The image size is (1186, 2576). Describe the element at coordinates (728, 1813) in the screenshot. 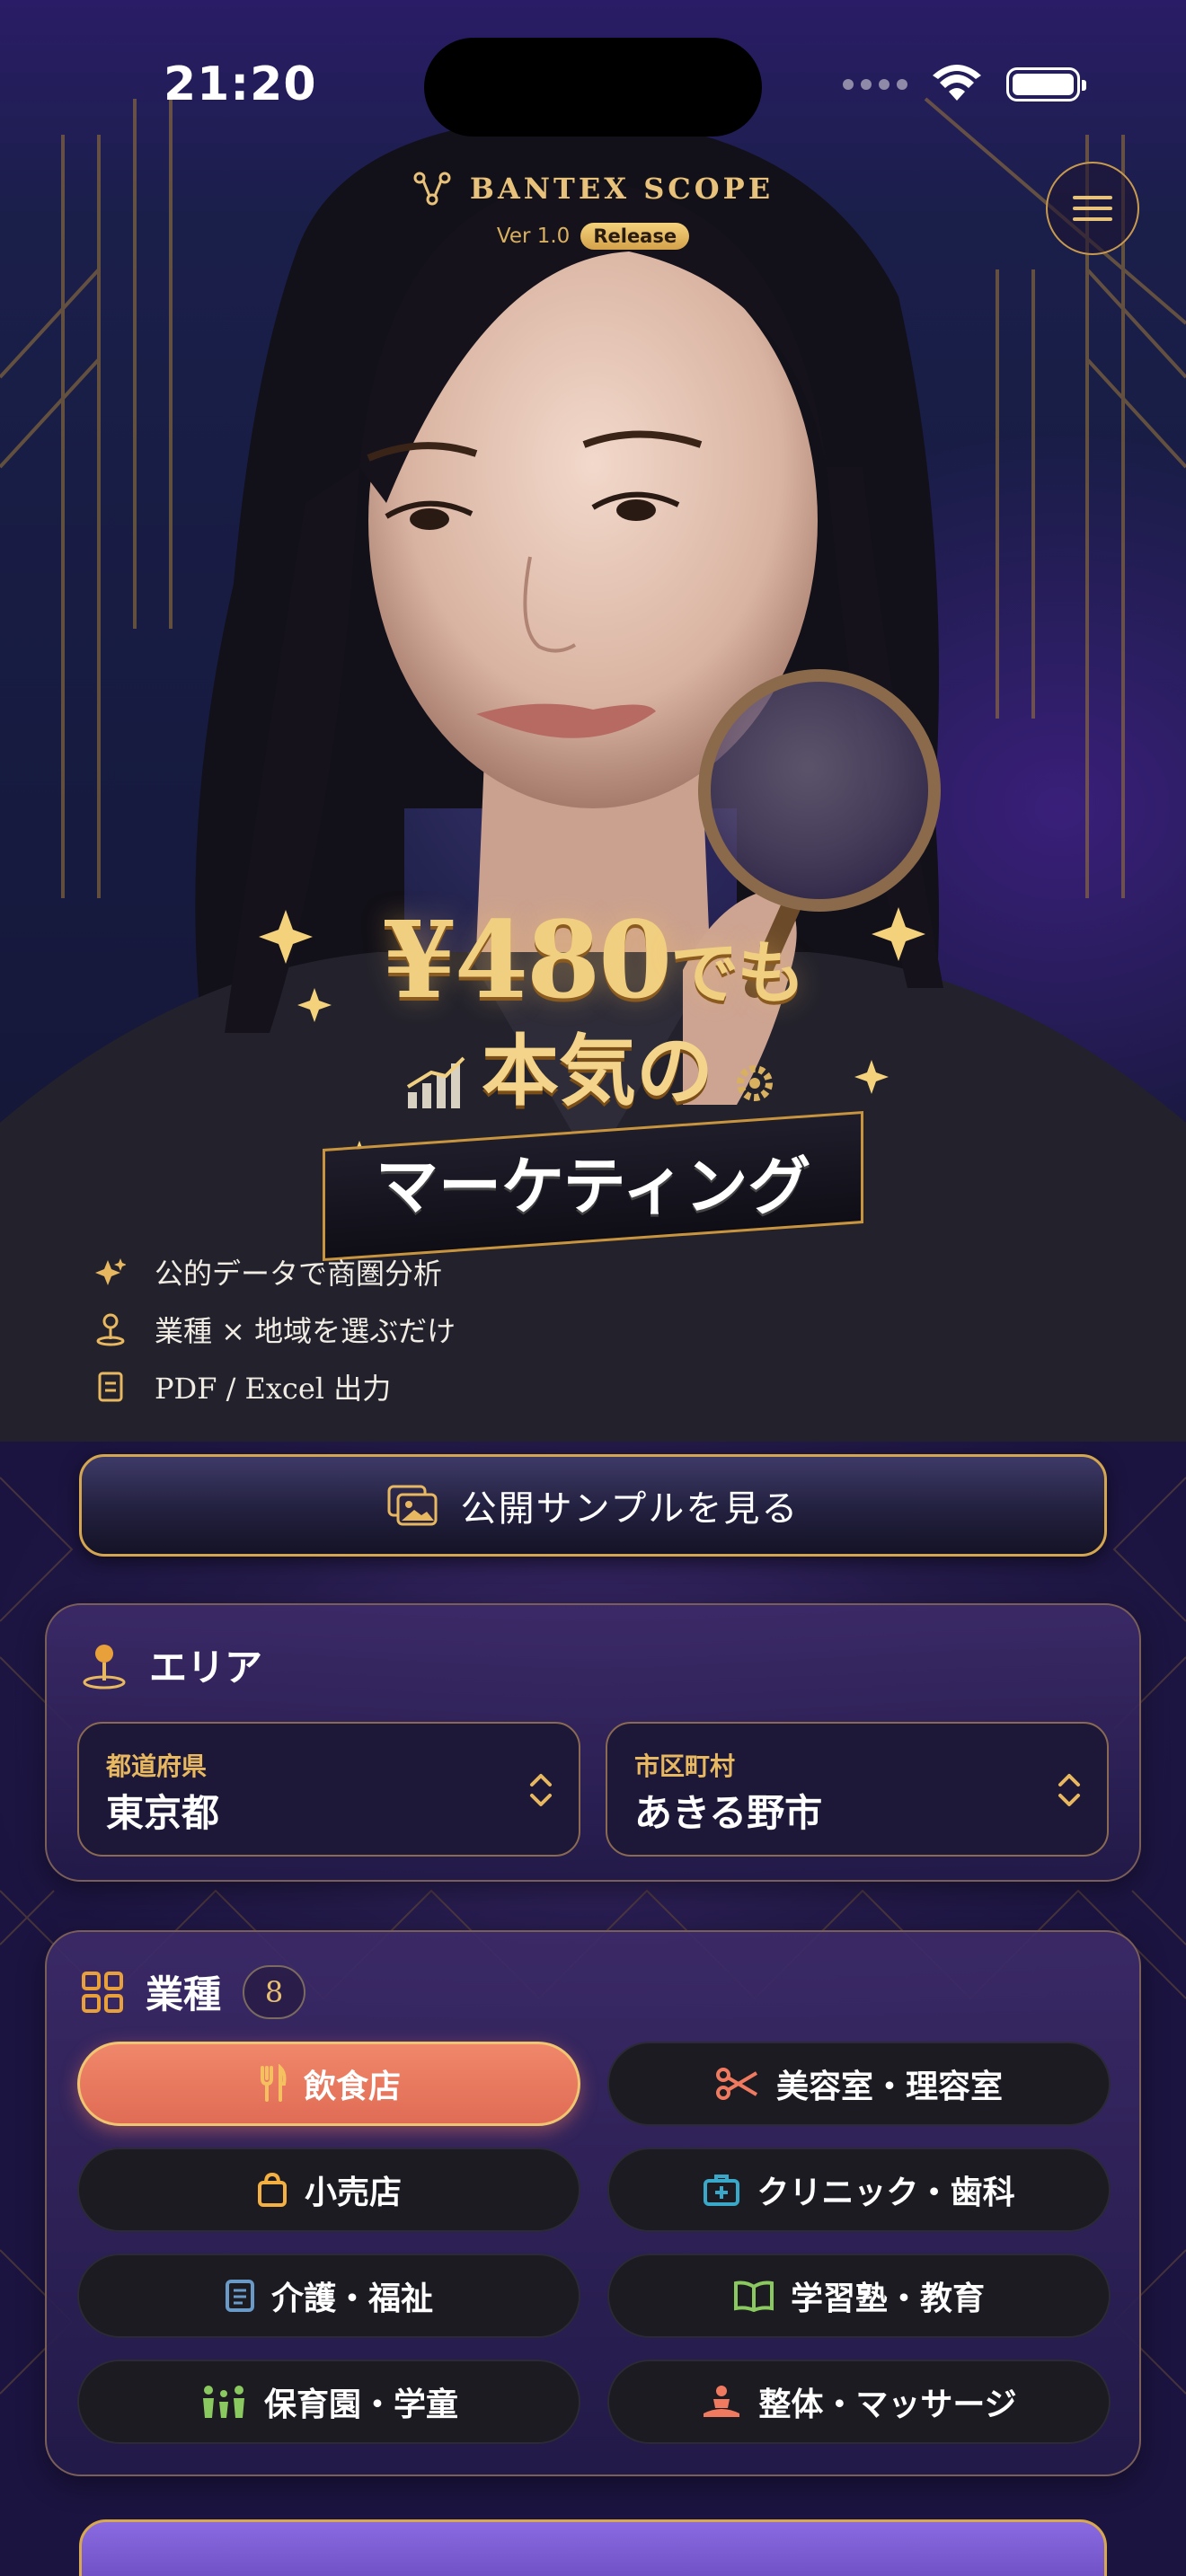

I see `city-value: あきる野市` at that location.